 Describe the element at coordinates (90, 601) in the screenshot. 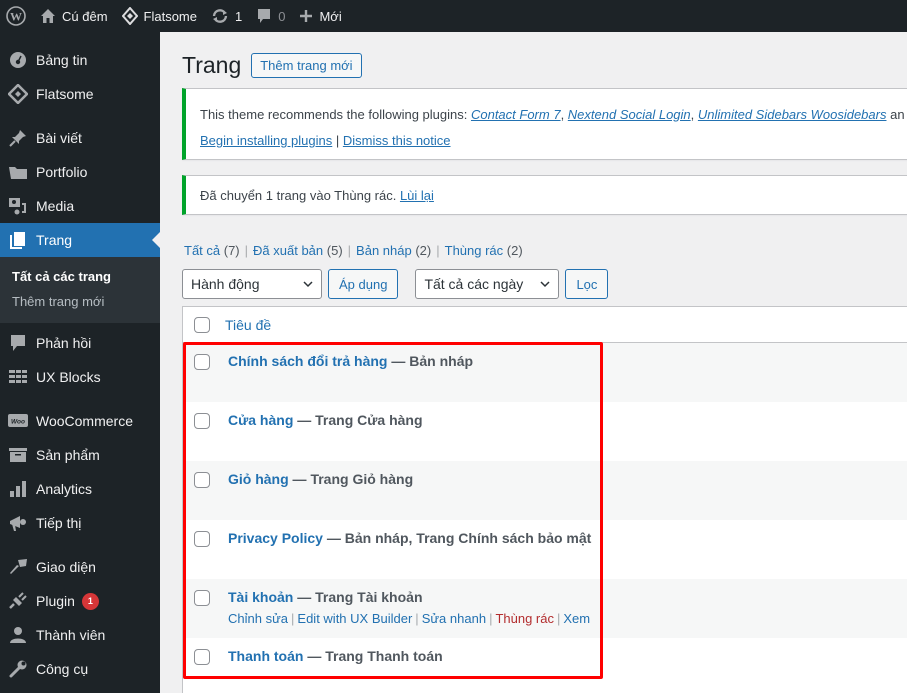

I see `plugin-update-badge: 1` at that location.